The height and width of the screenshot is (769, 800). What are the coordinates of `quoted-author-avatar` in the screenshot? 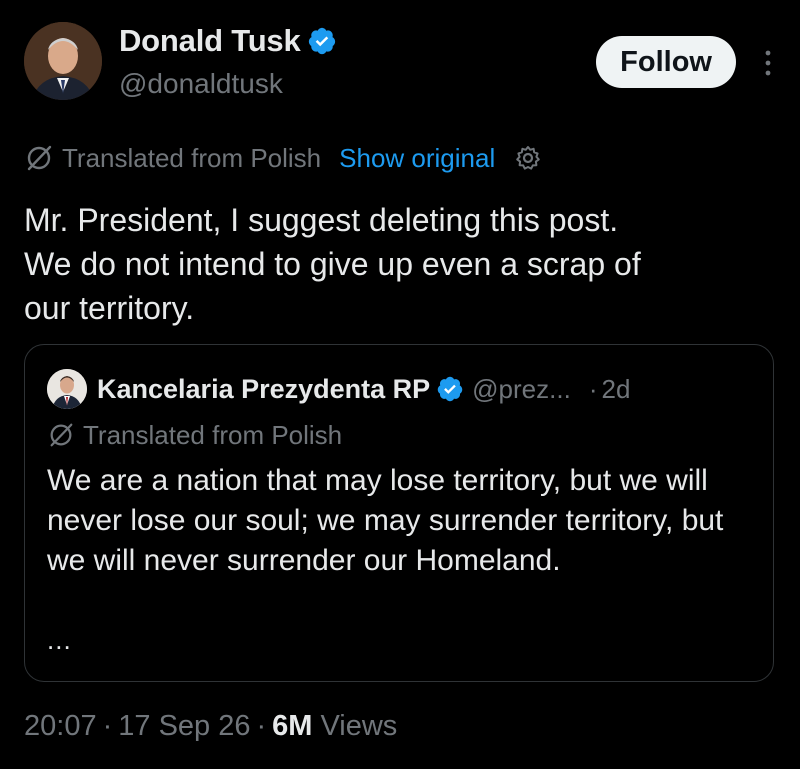 It's located at (67, 389).